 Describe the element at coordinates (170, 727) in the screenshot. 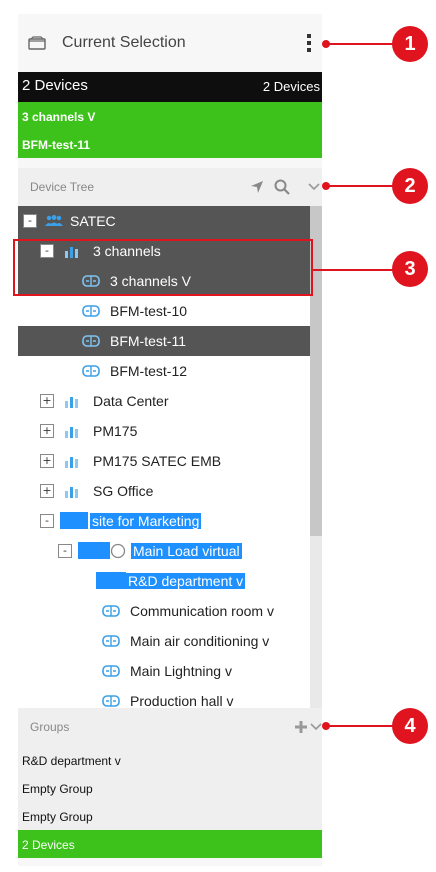

I see `groups-header: Groups` at that location.